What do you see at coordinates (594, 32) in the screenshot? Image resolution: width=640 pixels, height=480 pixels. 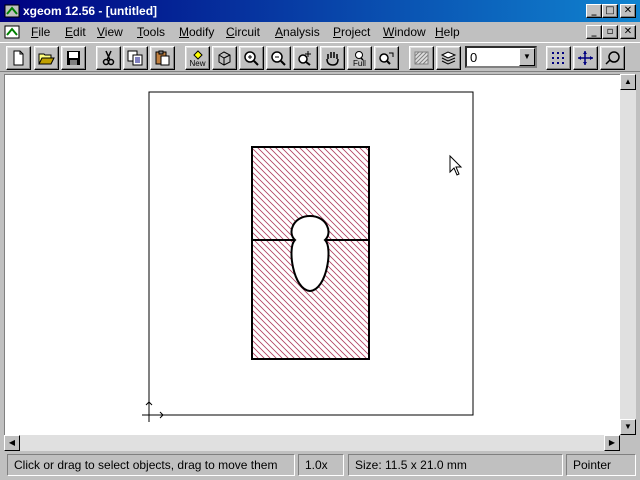 I see `doc-minimize-button: _` at bounding box center [594, 32].